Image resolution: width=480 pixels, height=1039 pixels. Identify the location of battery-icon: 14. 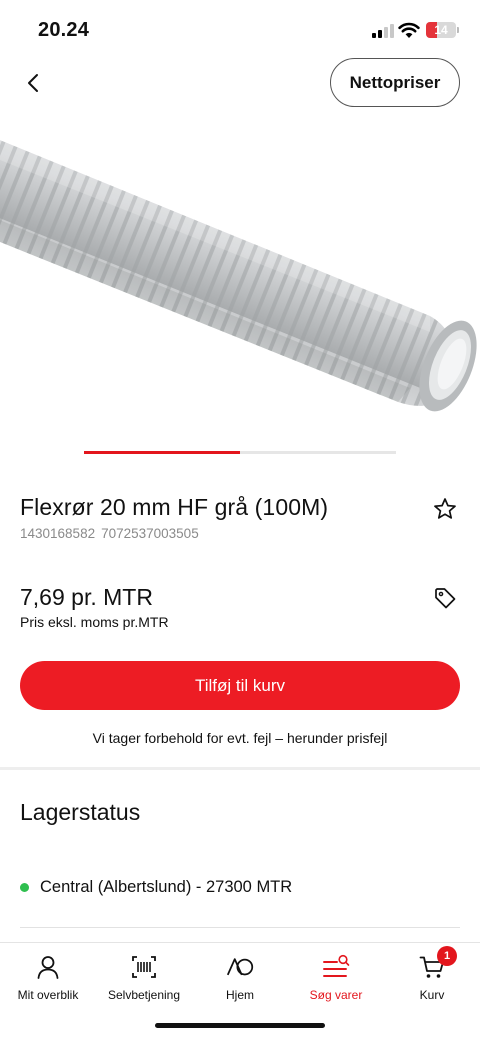
(441, 30).